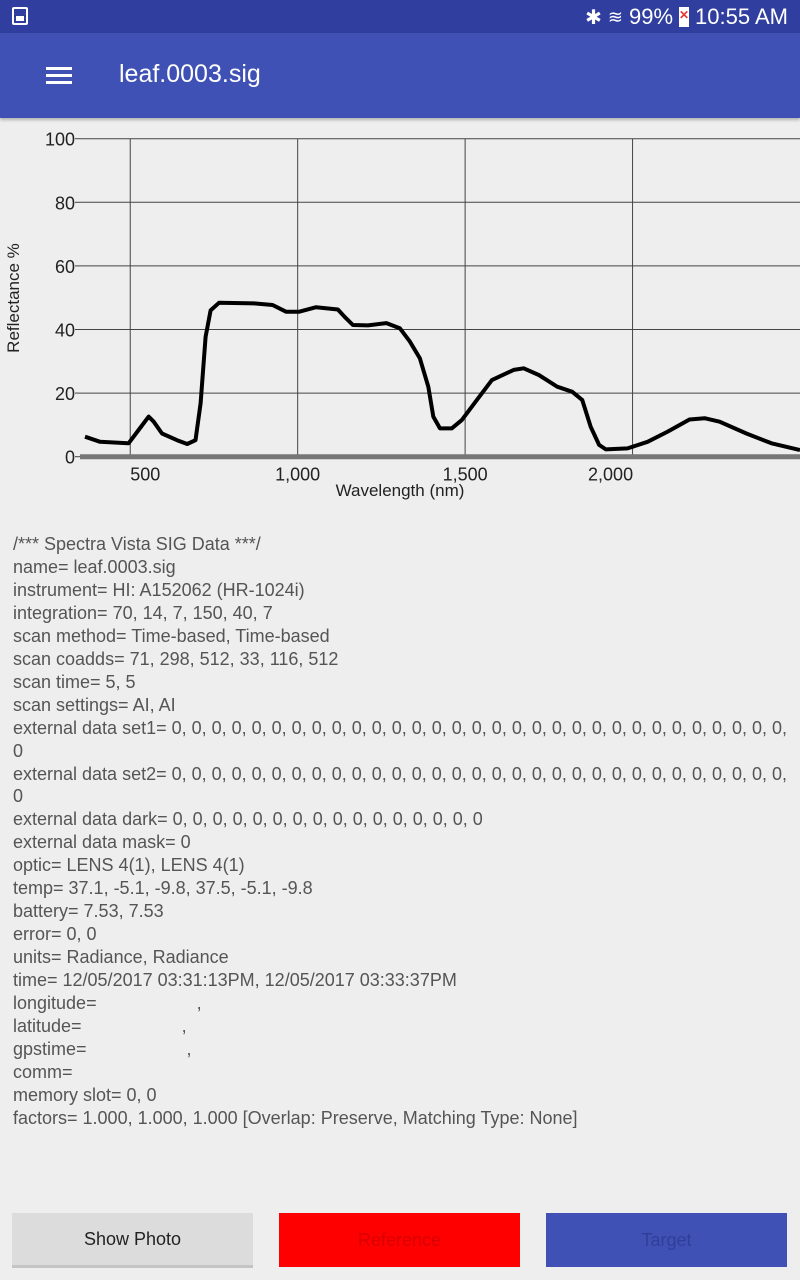 The height and width of the screenshot is (1280, 800). I want to click on status-bar: ✱ ≋ 99% 10:55 AM, so click(400, 16).